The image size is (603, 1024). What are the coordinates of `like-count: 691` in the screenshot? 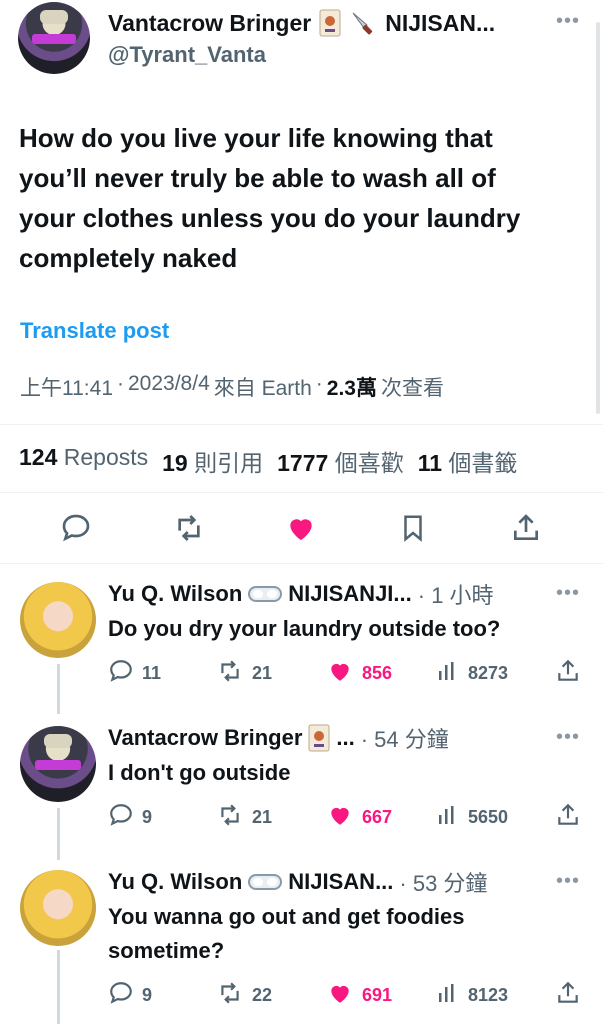 It's located at (359, 995).